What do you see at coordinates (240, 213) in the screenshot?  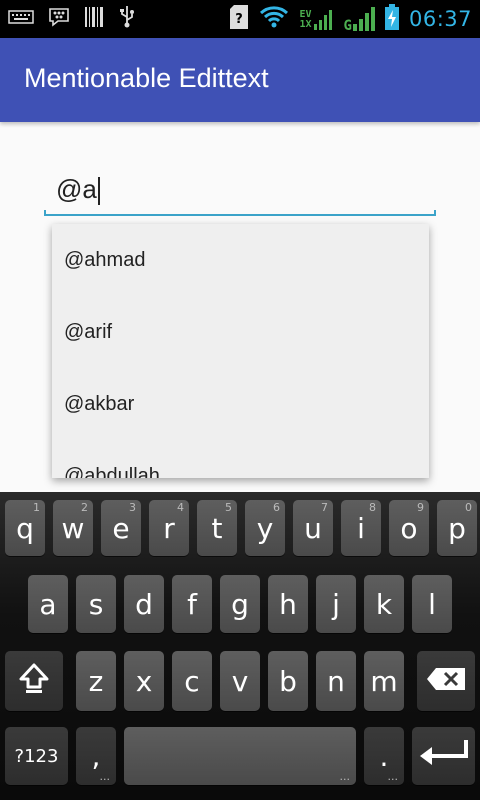 I see `edit-text-underline` at bounding box center [240, 213].